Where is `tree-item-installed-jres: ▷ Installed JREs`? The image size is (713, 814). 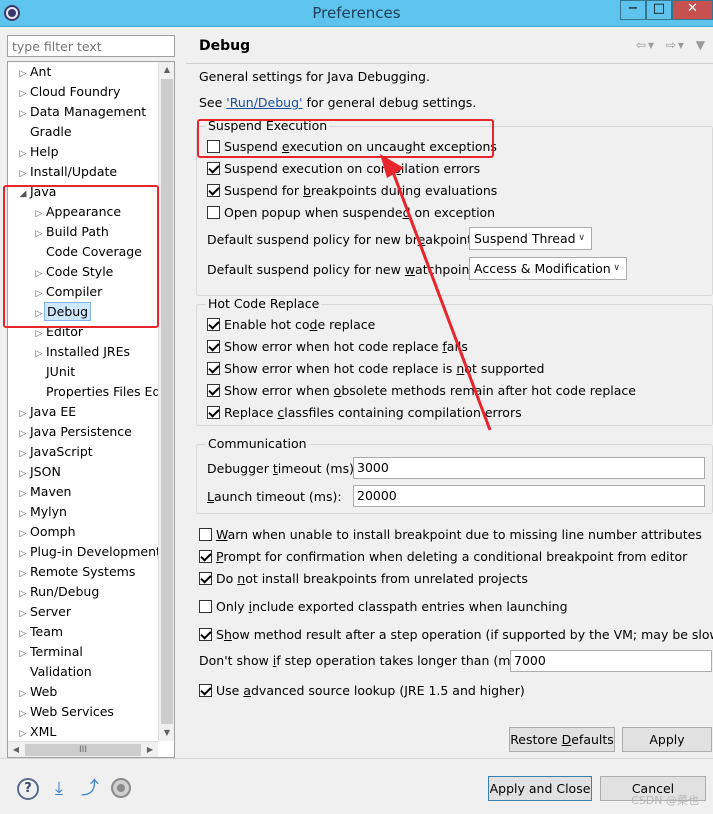
tree-item-installed-jres: ▷ Installed JREs is located at coordinates (83, 352).